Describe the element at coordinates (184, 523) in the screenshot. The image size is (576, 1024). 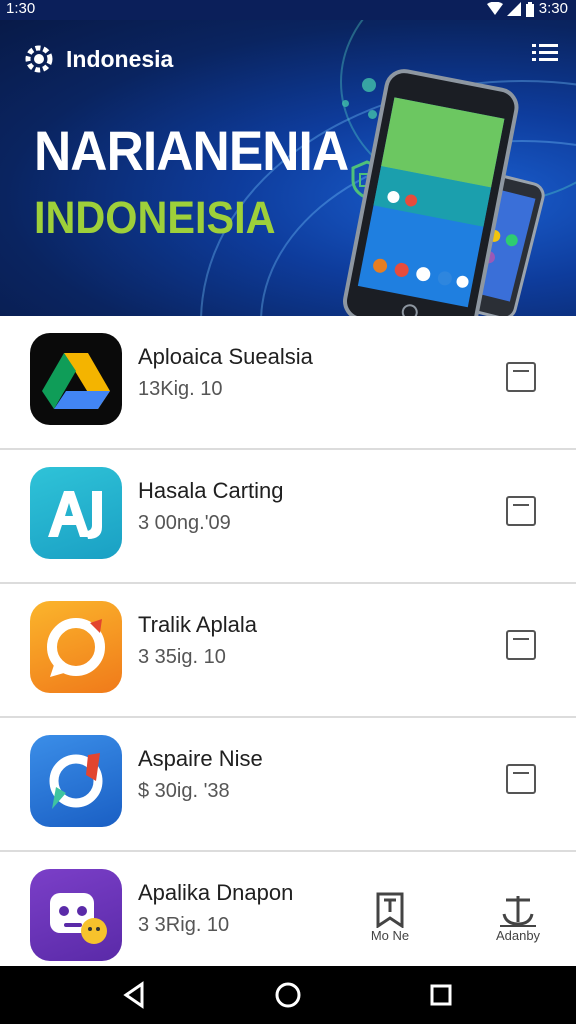
I see `app-meta: 3 00ng.'09` at that location.